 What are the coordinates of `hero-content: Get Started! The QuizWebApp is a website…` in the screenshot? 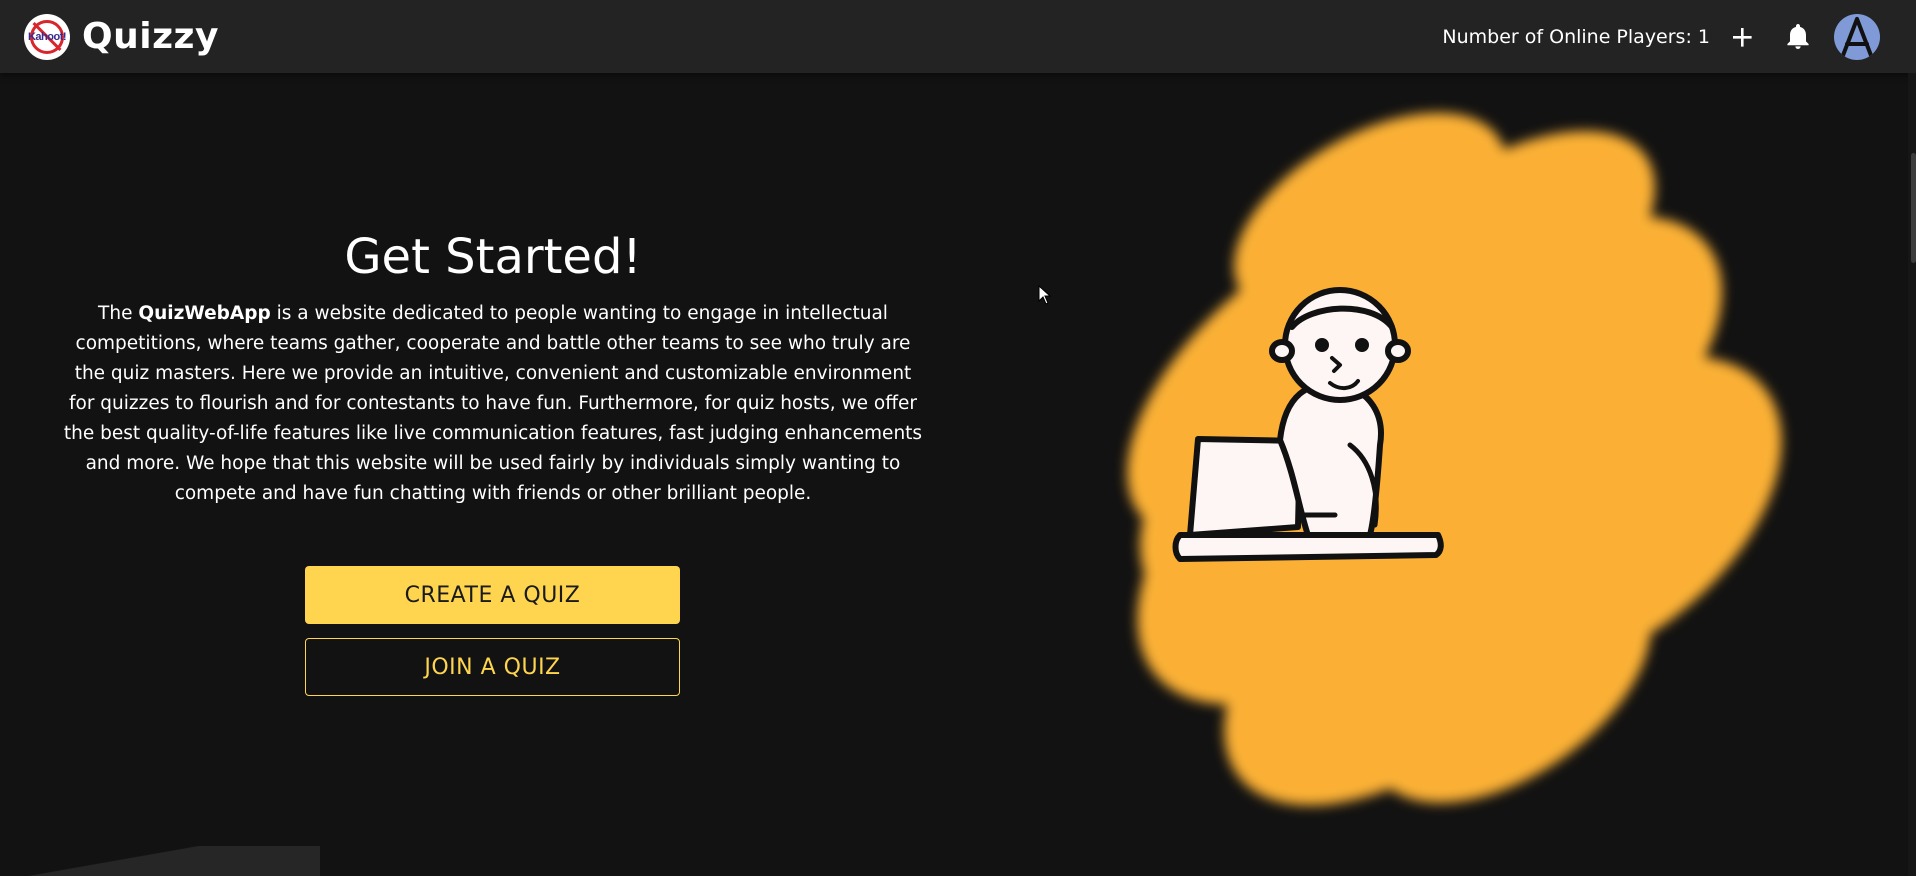 It's located at (493, 369).